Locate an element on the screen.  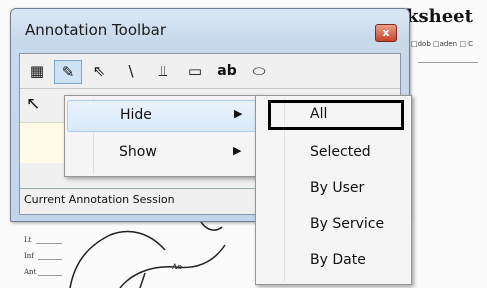
submenu-item-label: By Service is located at coordinates (347, 224).